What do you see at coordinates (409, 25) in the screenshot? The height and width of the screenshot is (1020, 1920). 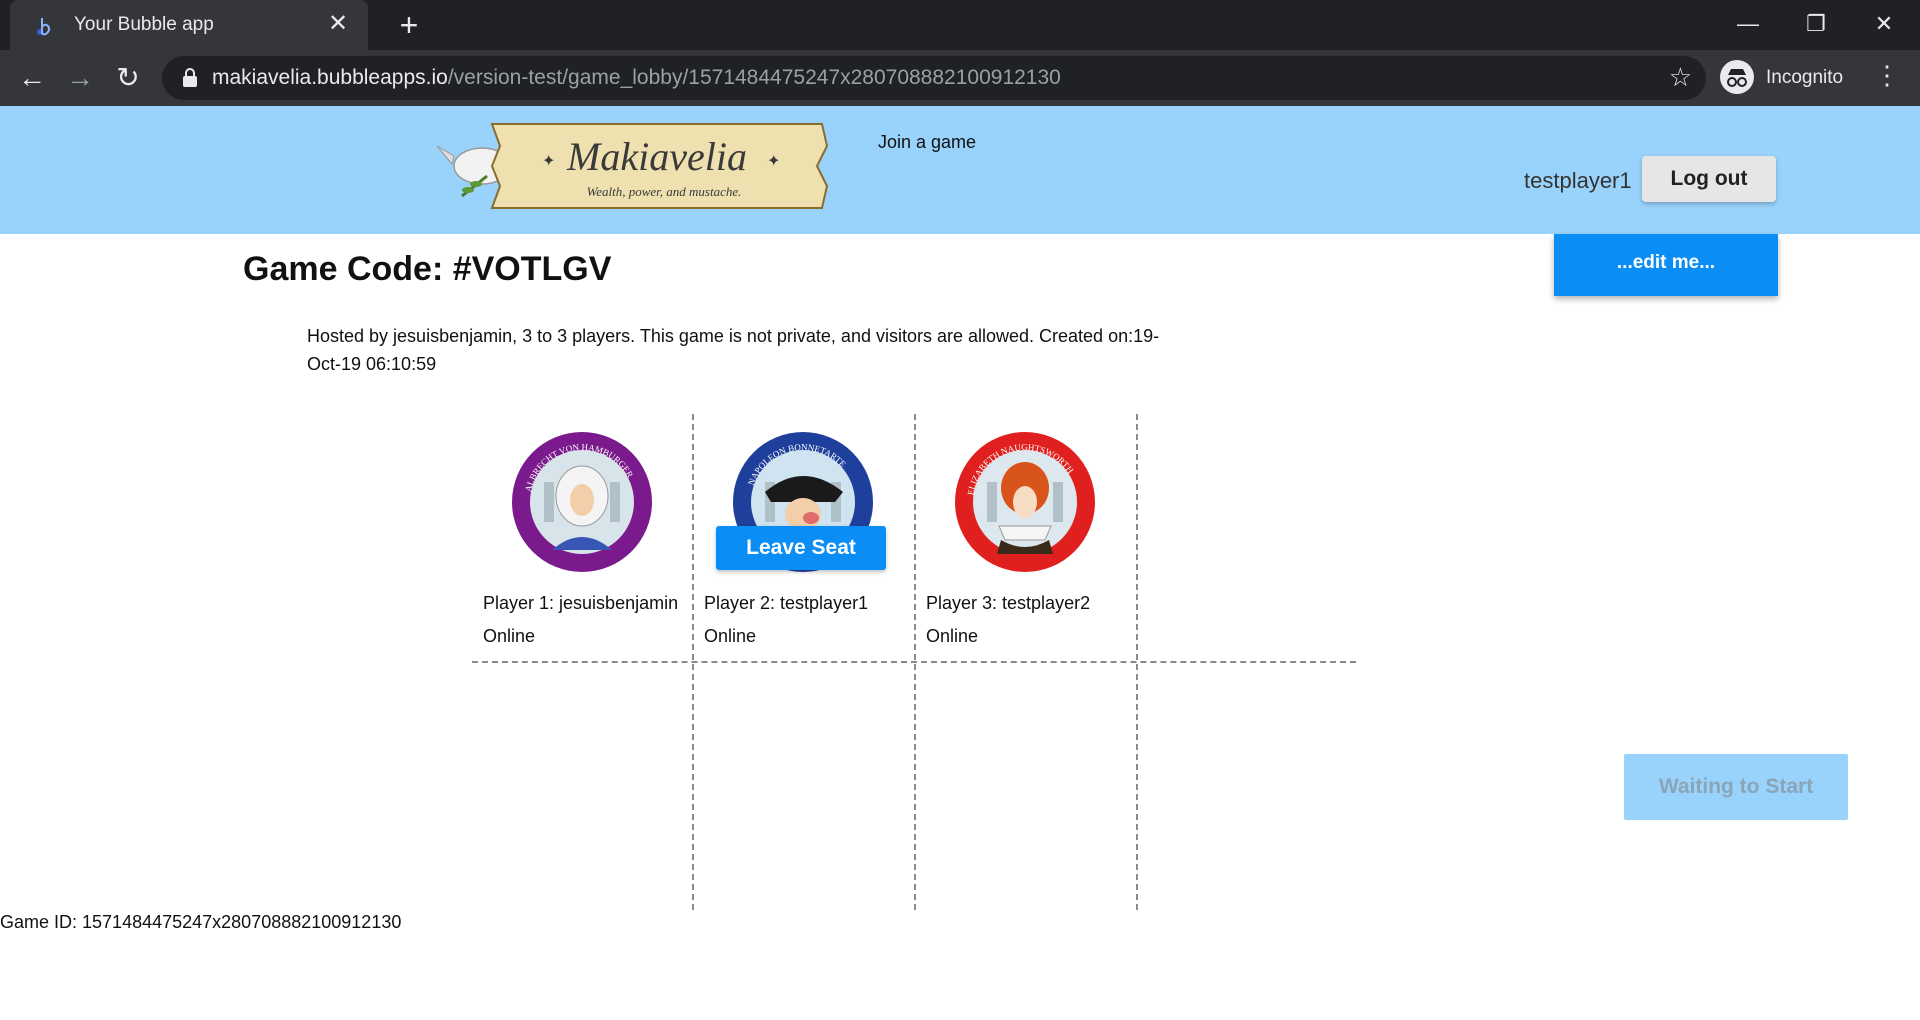 I see `plus-icon: +` at bounding box center [409, 25].